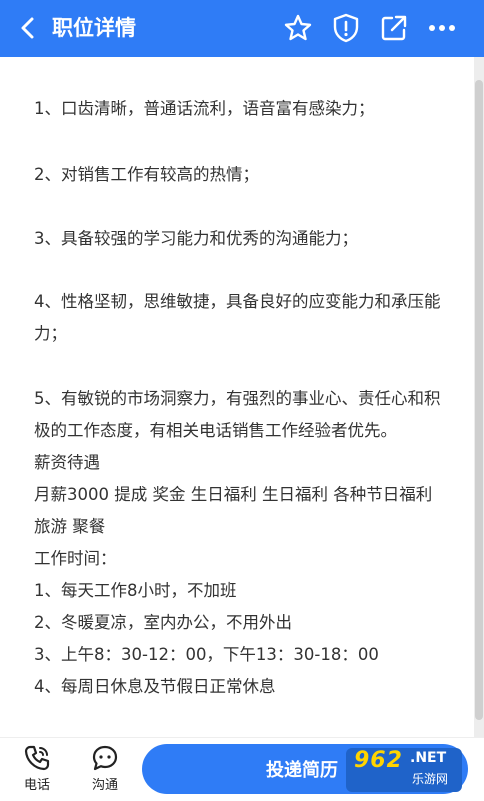 The image size is (484, 801). I want to click on description-line: 工作时间：, so click(75, 558).